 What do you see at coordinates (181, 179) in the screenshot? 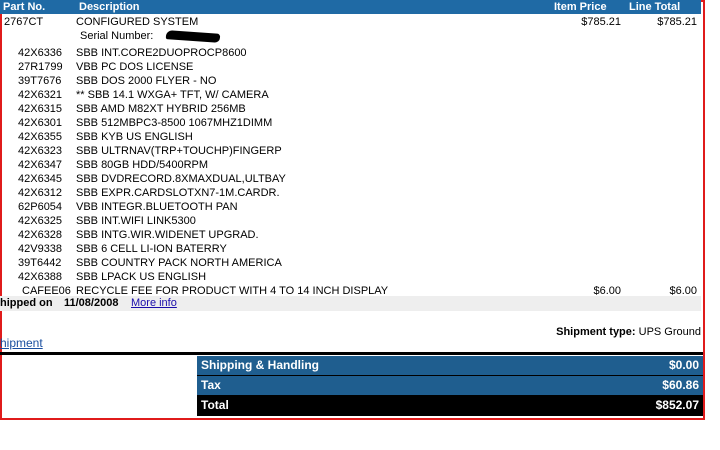
I see `description: SBB DVDRECORD.8XMAXDUAL,ULTBAY` at bounding box center [181, 179].